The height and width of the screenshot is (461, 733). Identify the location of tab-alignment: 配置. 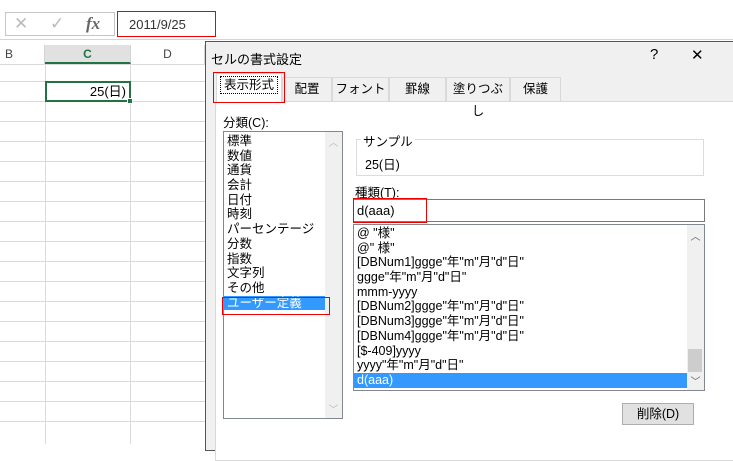
(307, 89).